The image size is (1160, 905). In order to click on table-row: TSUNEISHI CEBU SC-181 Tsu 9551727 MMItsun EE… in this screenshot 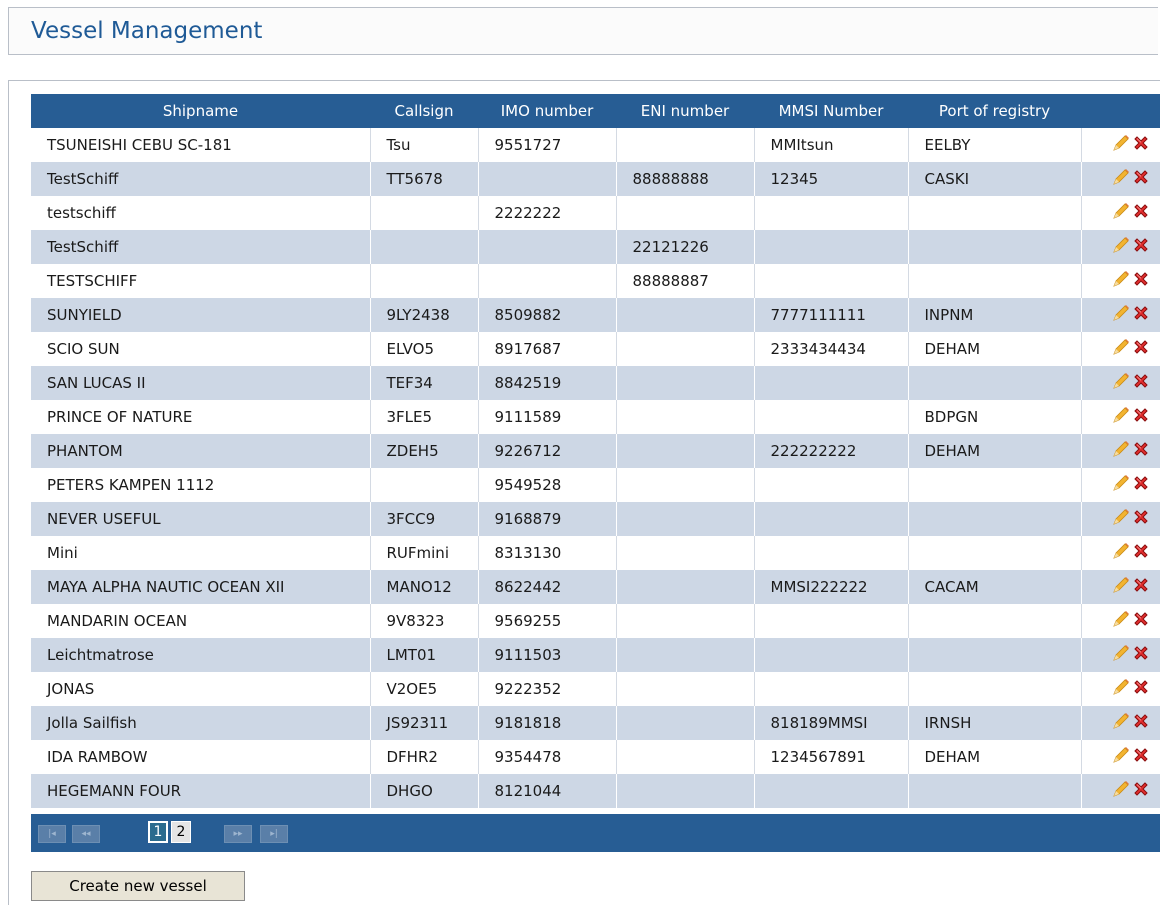, I will do `click(595, 145)`.